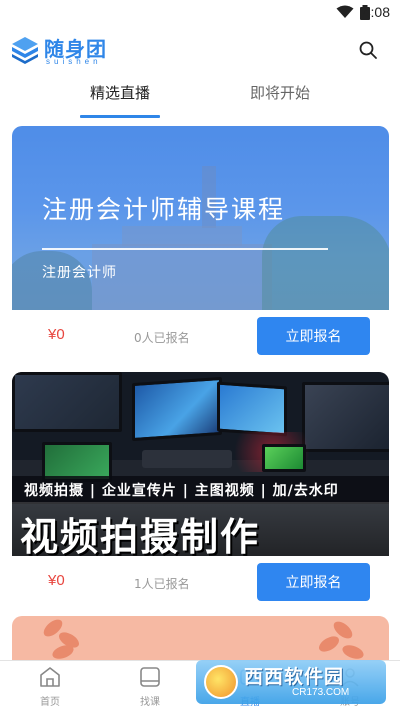 The width and height of the screenshot is (400, 710). Describe the element at coordinates (79, 273) in the screenshot. I see `banner-subtitle: 注册会计师` at that location.